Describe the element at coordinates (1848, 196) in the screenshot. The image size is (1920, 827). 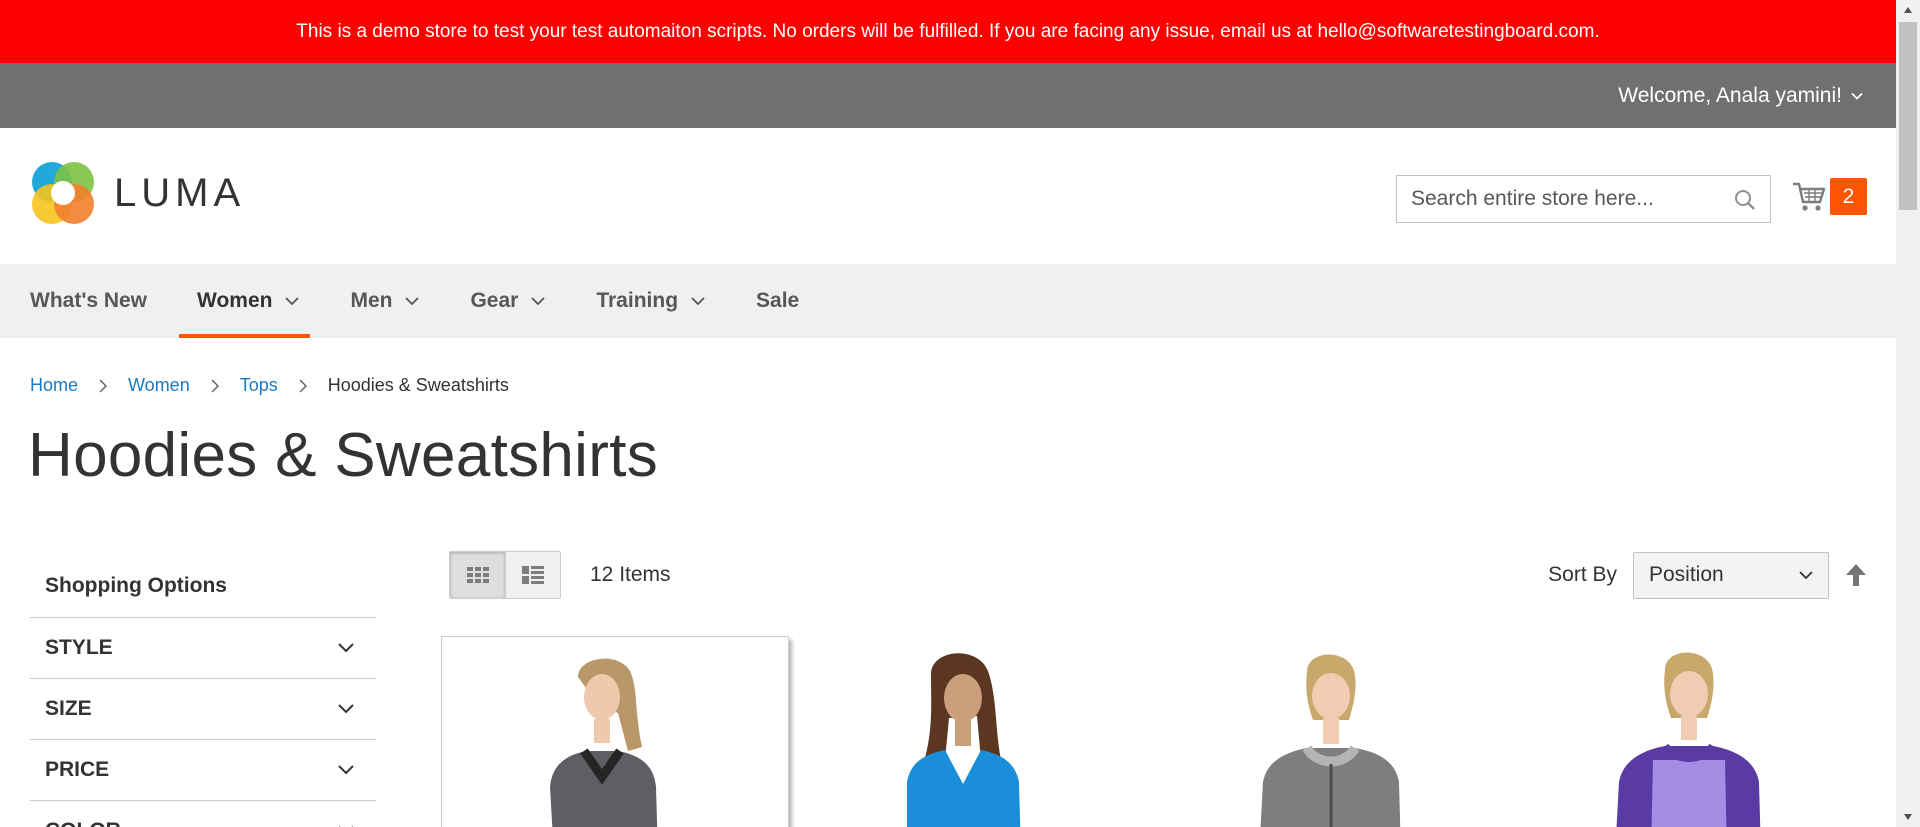
I see `cart-count-badge: 2` at that location.